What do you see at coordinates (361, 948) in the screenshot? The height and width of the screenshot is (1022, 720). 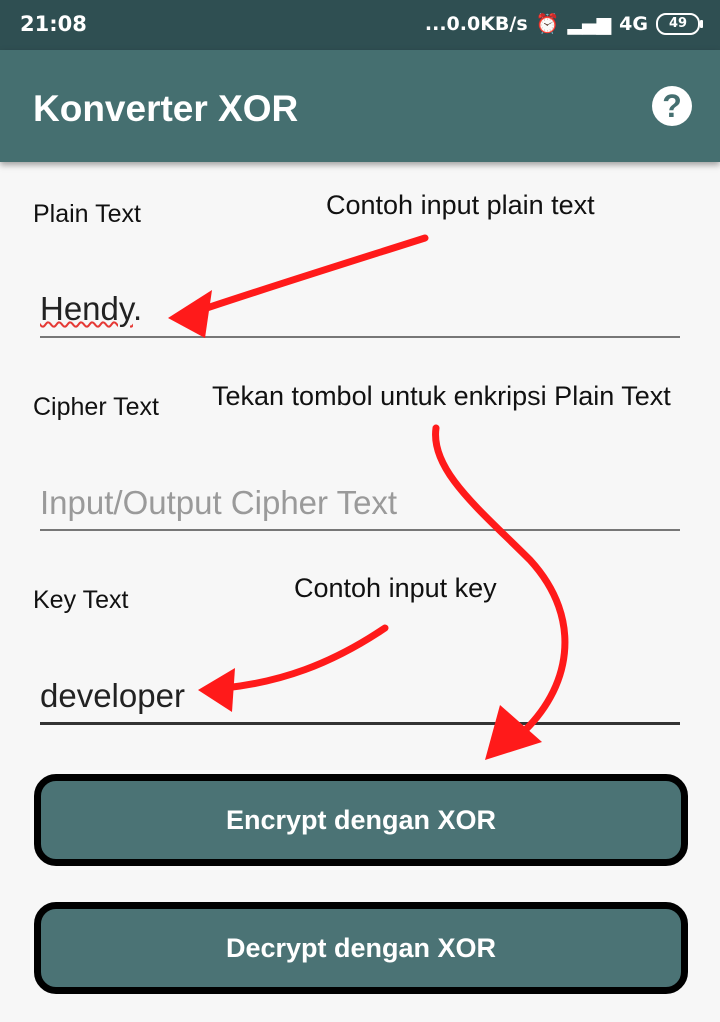 I see `decrypt-button: Decrypt dengan XOR` at bounding box center [361, 948].